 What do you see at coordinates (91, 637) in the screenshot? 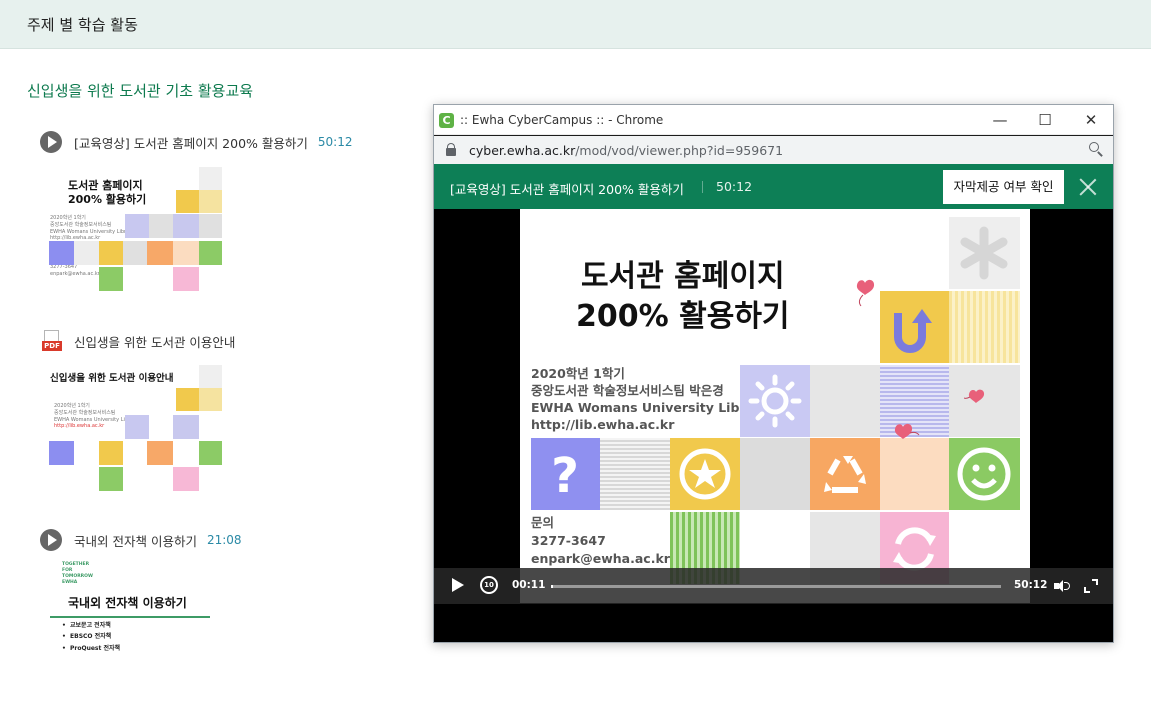
I see `thumbnail-list: • 교보문고 전자책 • EBSCO 전자책 • ProQuest 전자책` at bounding box center [91, 637].